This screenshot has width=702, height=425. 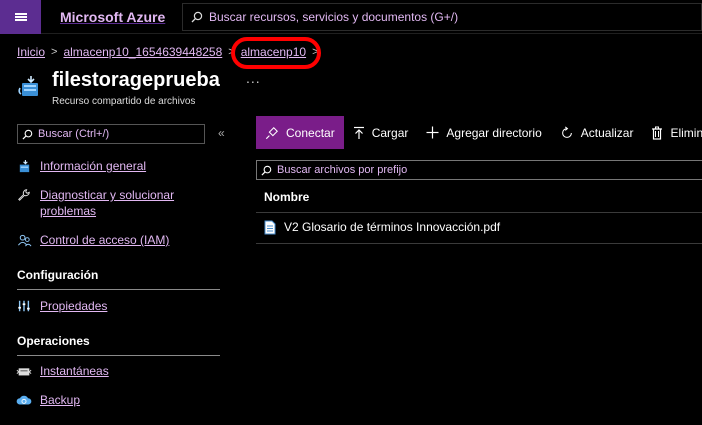 What do you see at coordinates (74, 134) in the screenshot?
I see `menu-search-placeholder: Buscar (Ctrl+/)` at bounding box center [74, 134].